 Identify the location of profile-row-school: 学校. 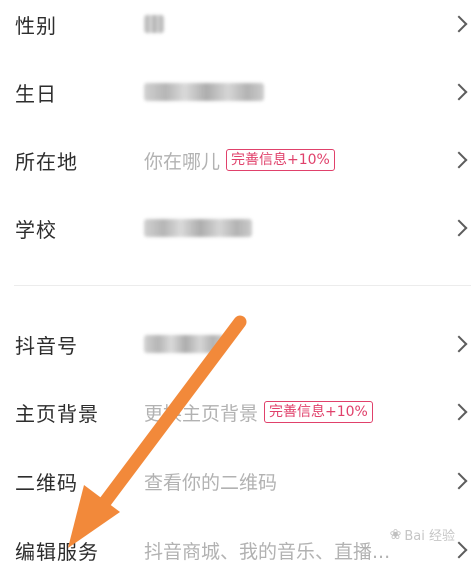
(235, 228).